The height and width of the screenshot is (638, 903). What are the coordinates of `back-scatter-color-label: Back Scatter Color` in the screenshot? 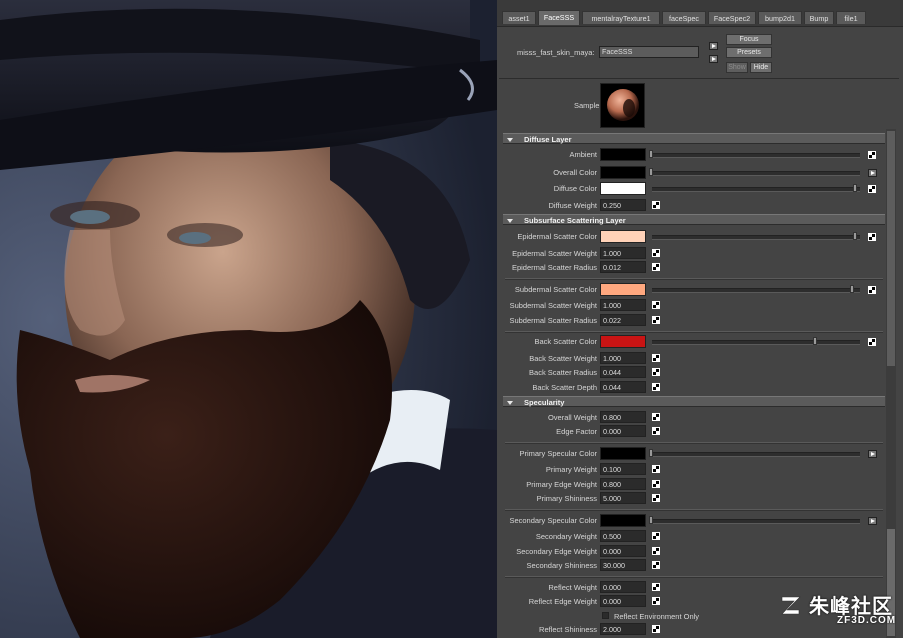 It's located at (565, 341).